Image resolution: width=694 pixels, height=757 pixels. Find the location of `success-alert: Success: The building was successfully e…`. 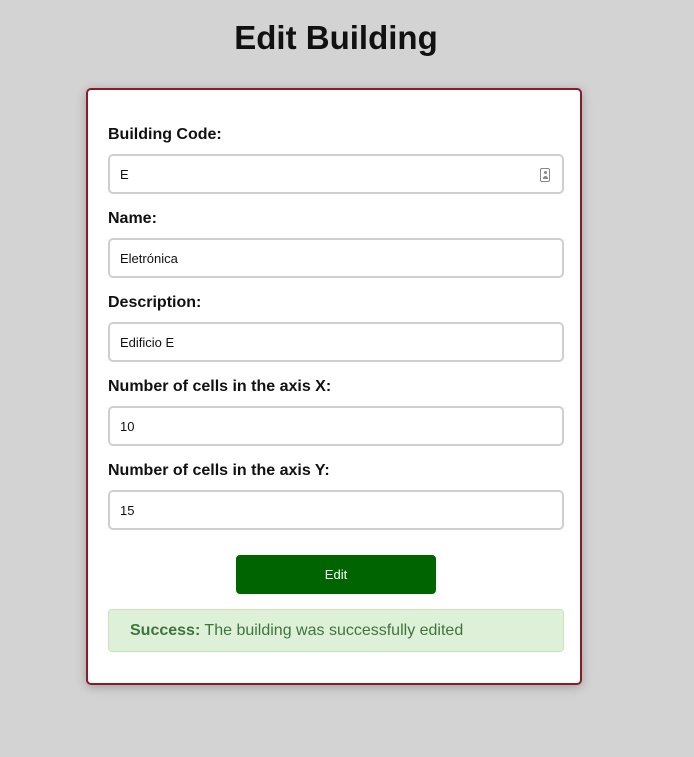

success-alert: Success: The building was successfully e… is located at coordinates (336, 630).